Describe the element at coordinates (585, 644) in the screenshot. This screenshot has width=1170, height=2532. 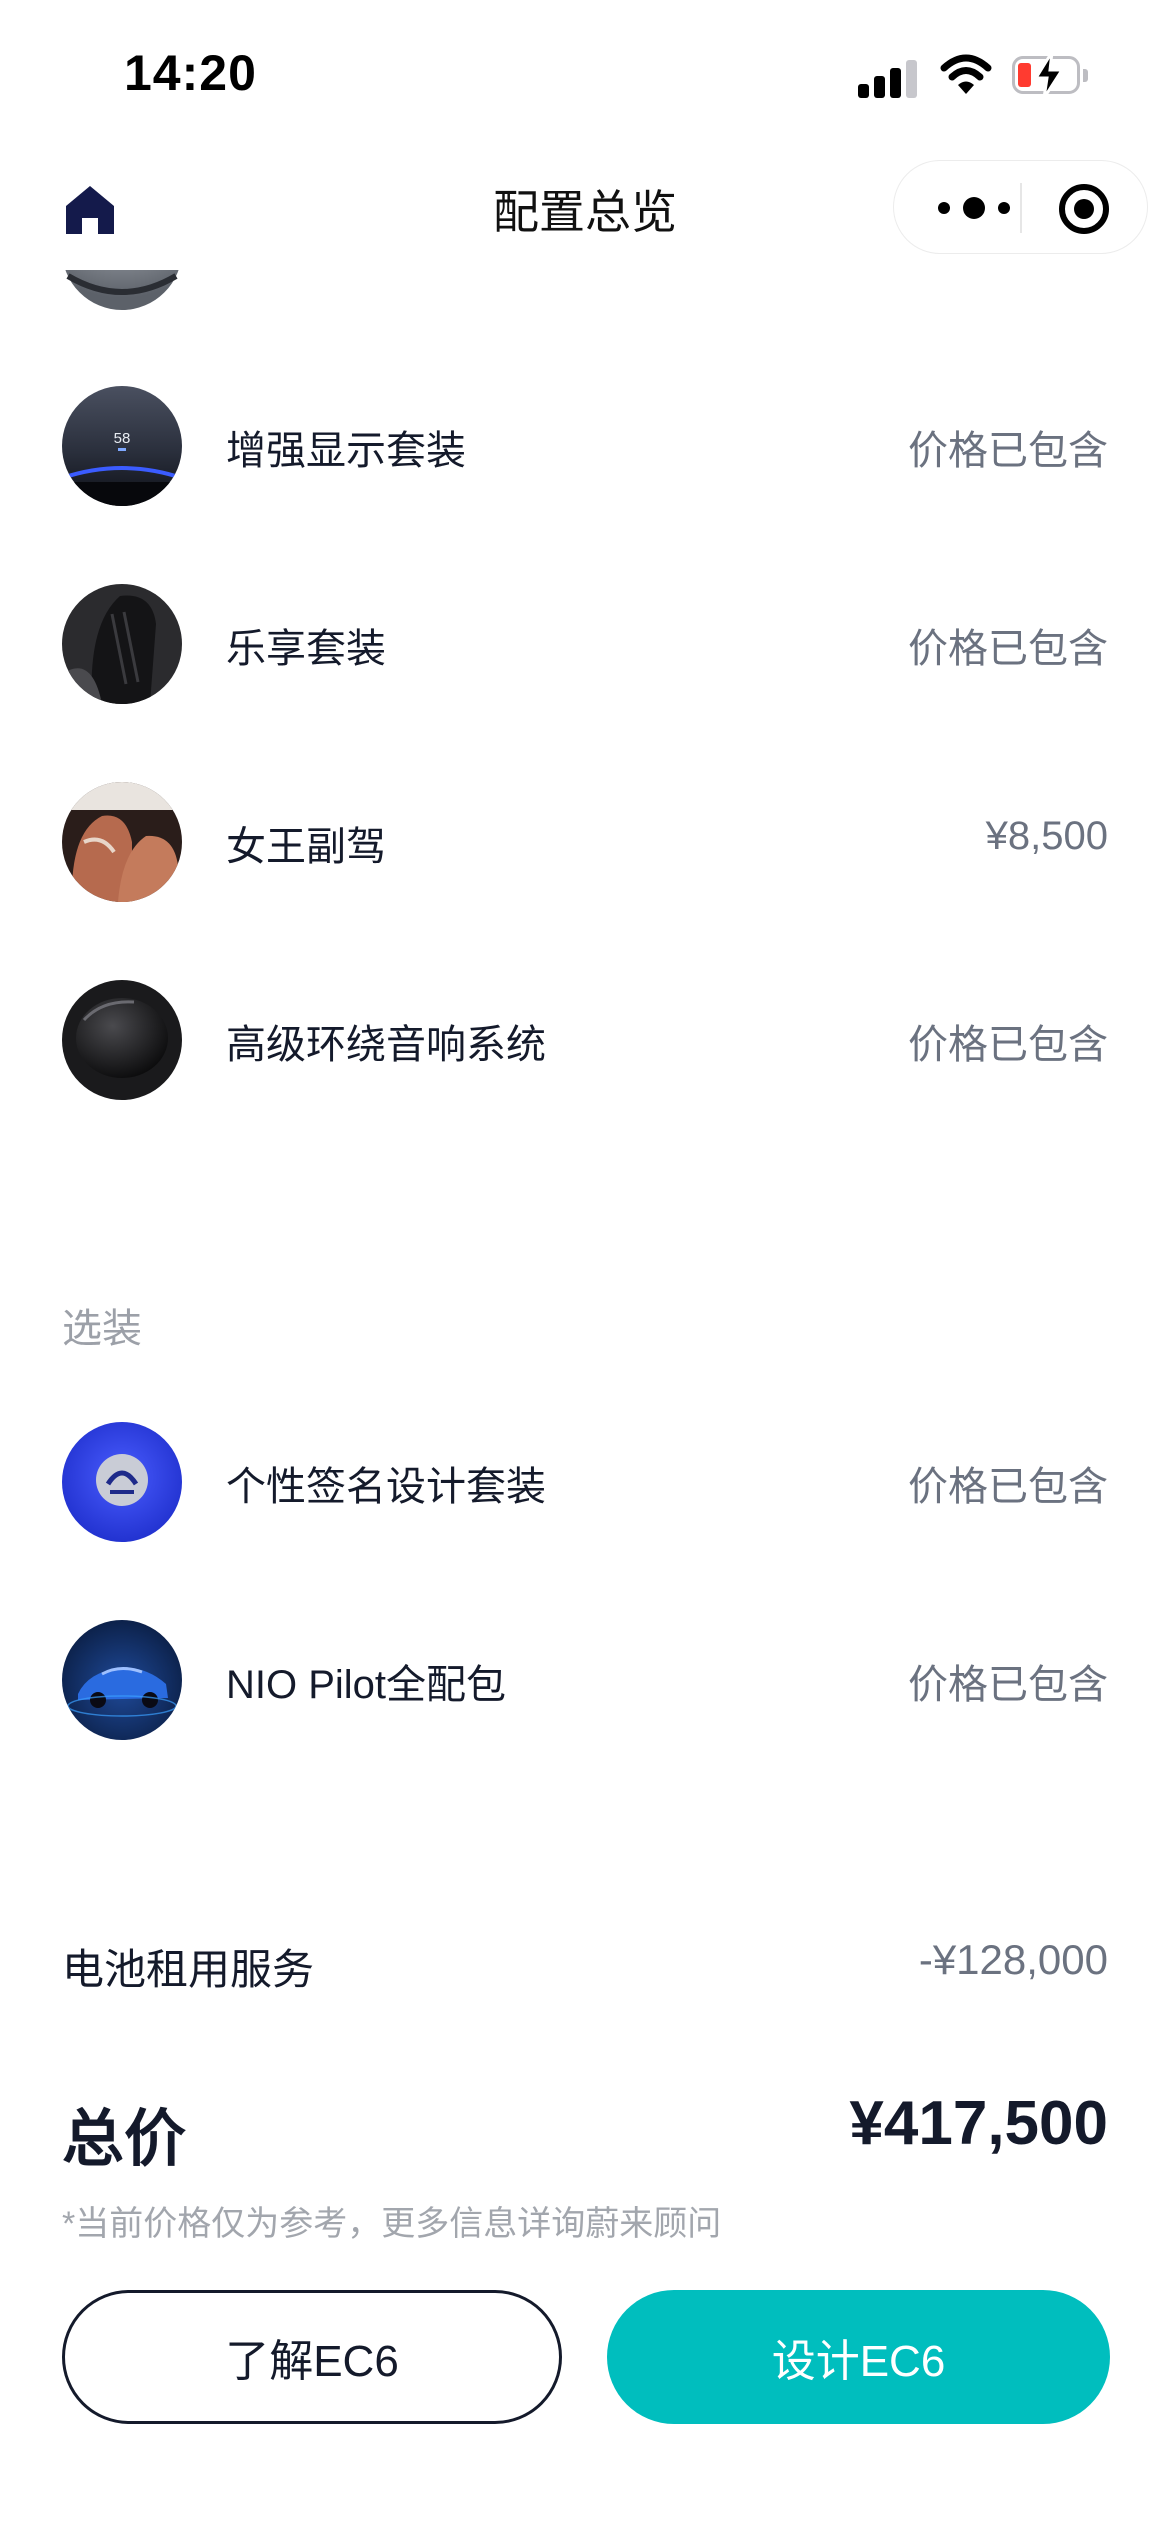
I see `list-item: 乐享套装 价格已包含` at that location.